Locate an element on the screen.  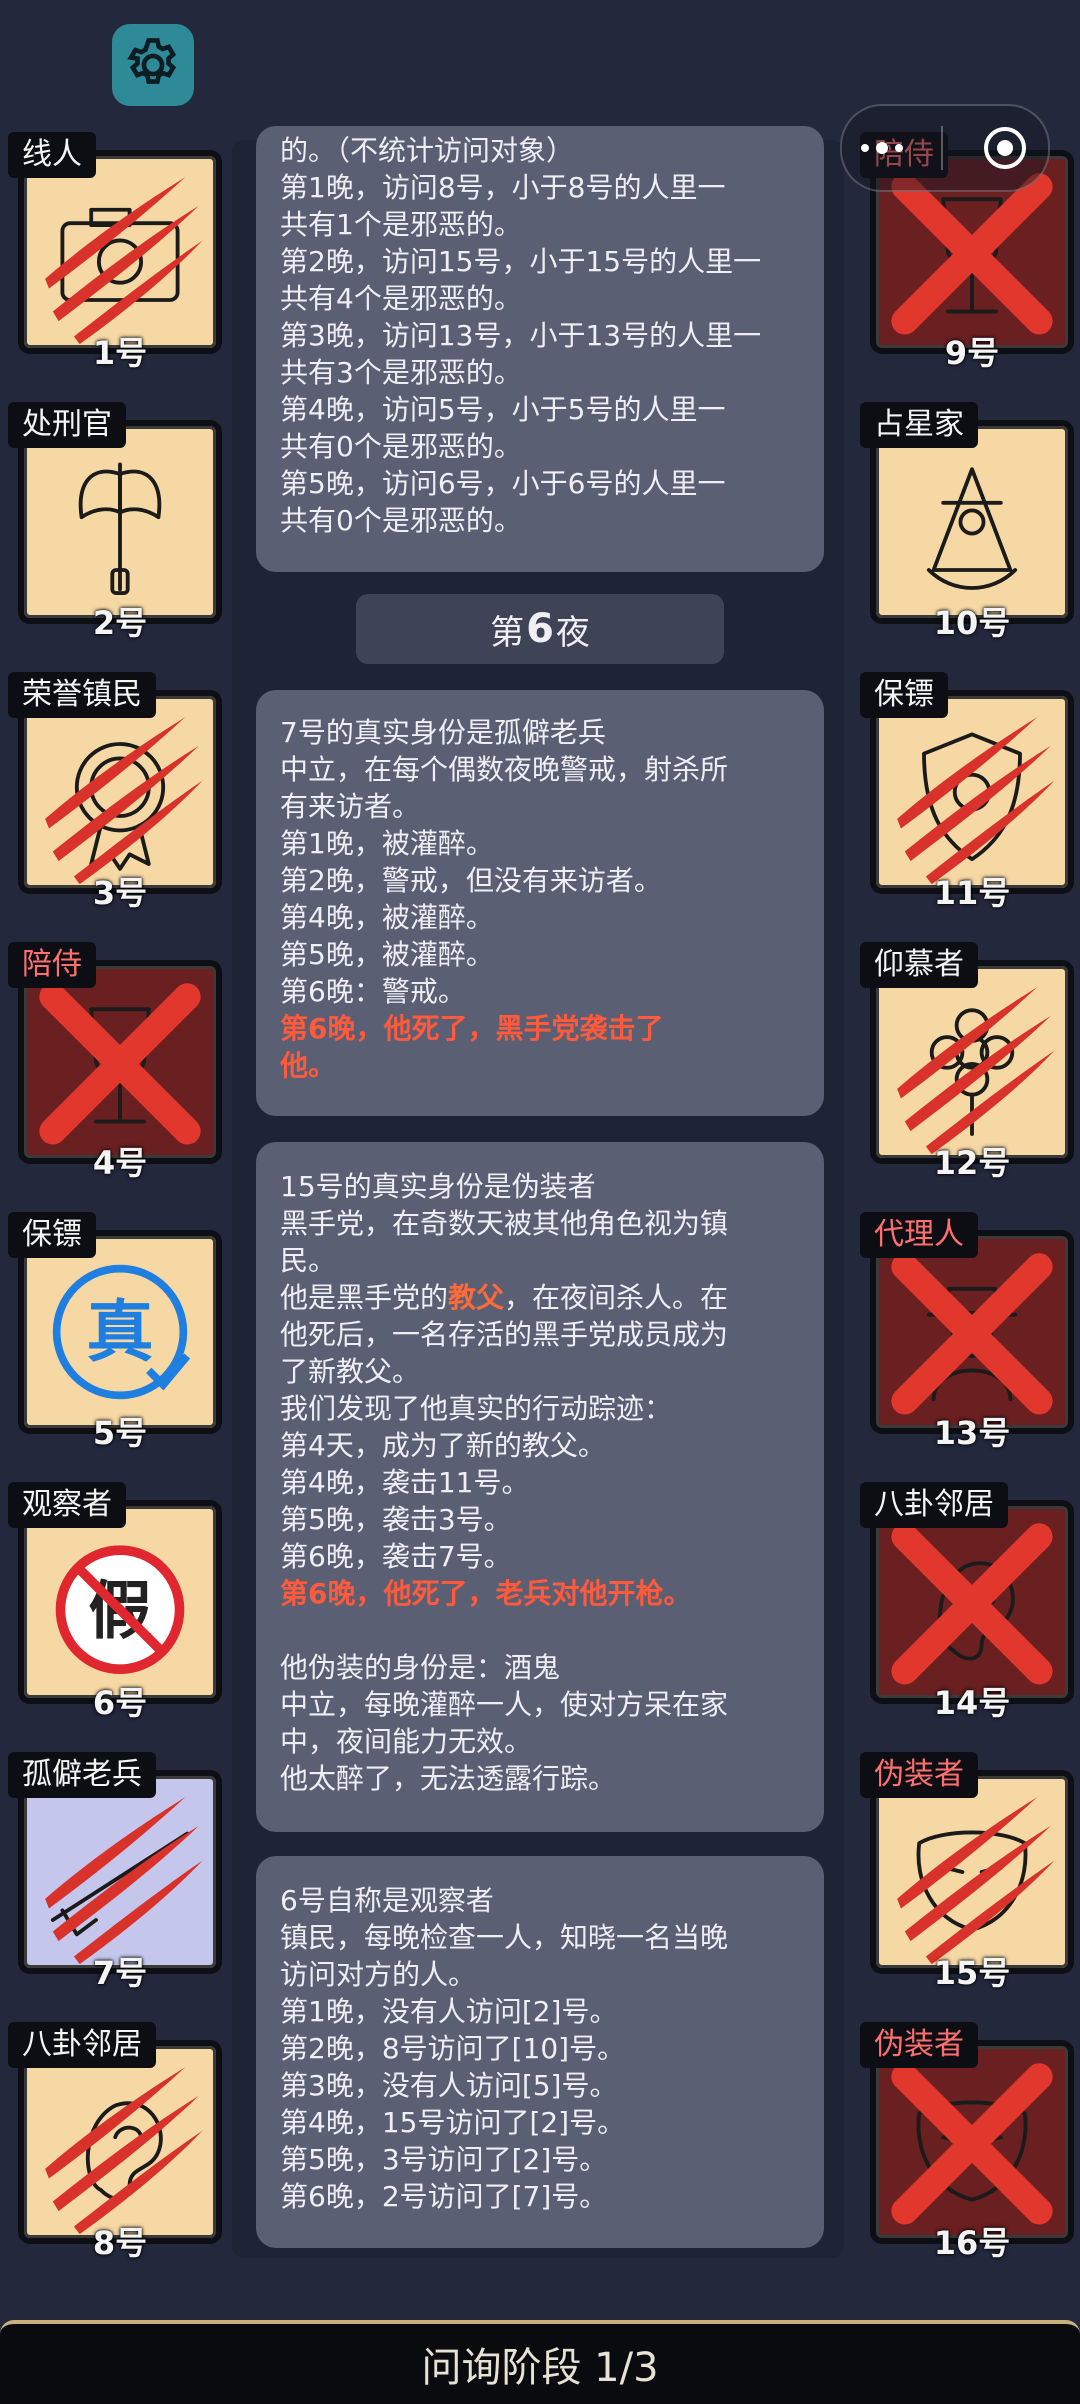
player-card: 保镖 11号 is located at coordinates (967, 811).